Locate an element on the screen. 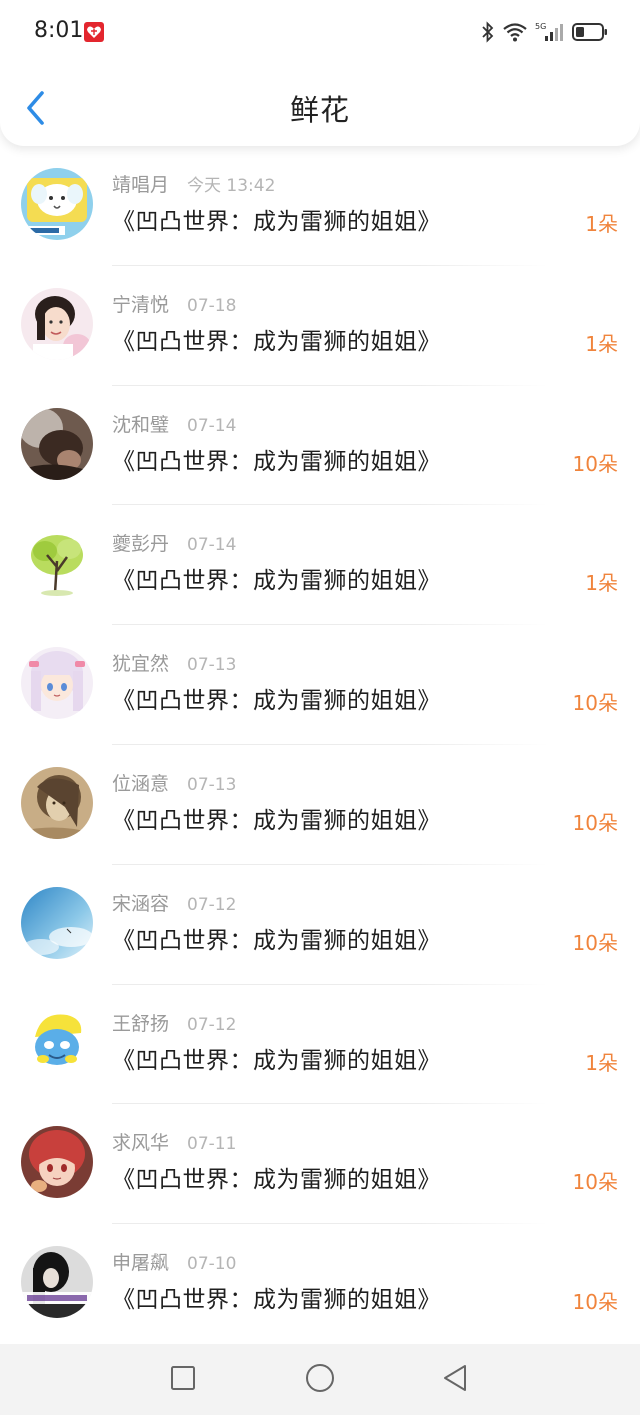 The image size is (640, 1415). row-meta: 靖唱月 今天 13:42 is located at coordinates (193, 186).